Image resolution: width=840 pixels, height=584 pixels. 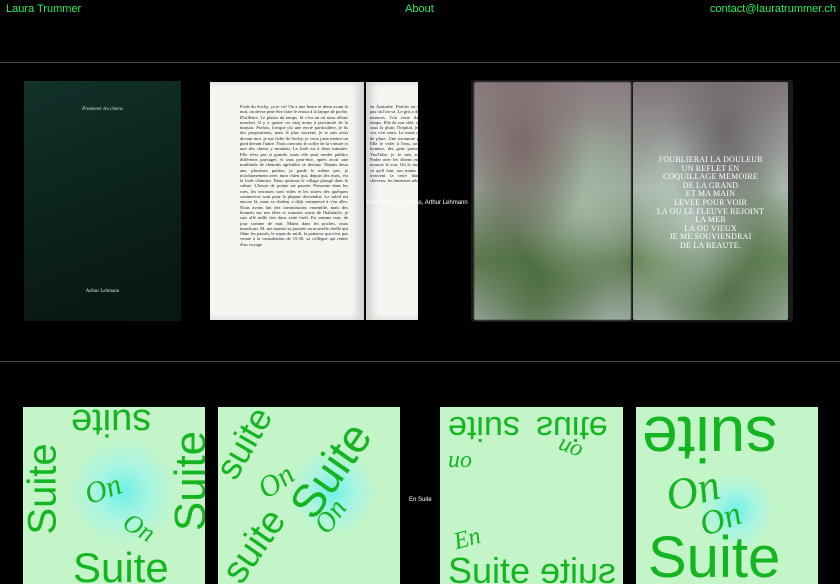 What do you see at coordinates (552, 201) in the screenshot?
I see `spread-left-page` at bounding box center [552, 201].